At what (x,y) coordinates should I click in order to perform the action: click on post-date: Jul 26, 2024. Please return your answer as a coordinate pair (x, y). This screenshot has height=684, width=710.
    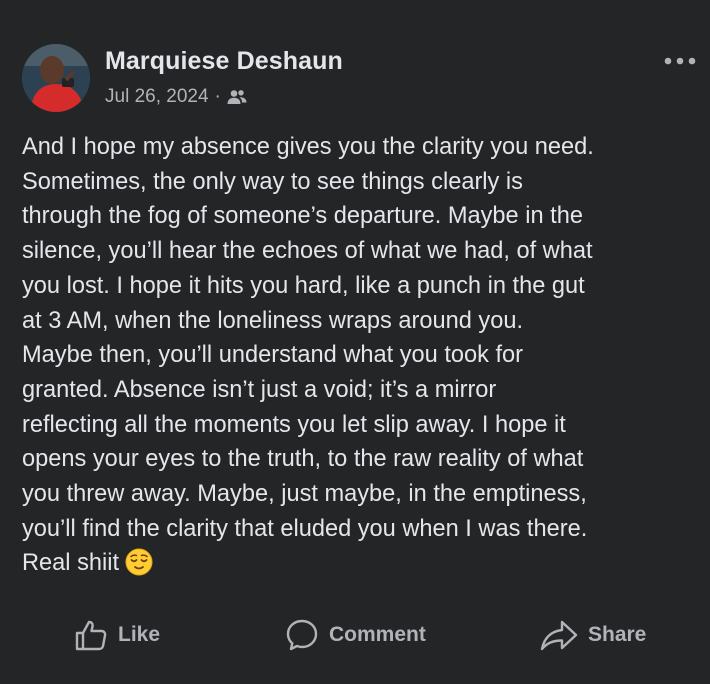
    Looking at the image, I should click on (157, 97).